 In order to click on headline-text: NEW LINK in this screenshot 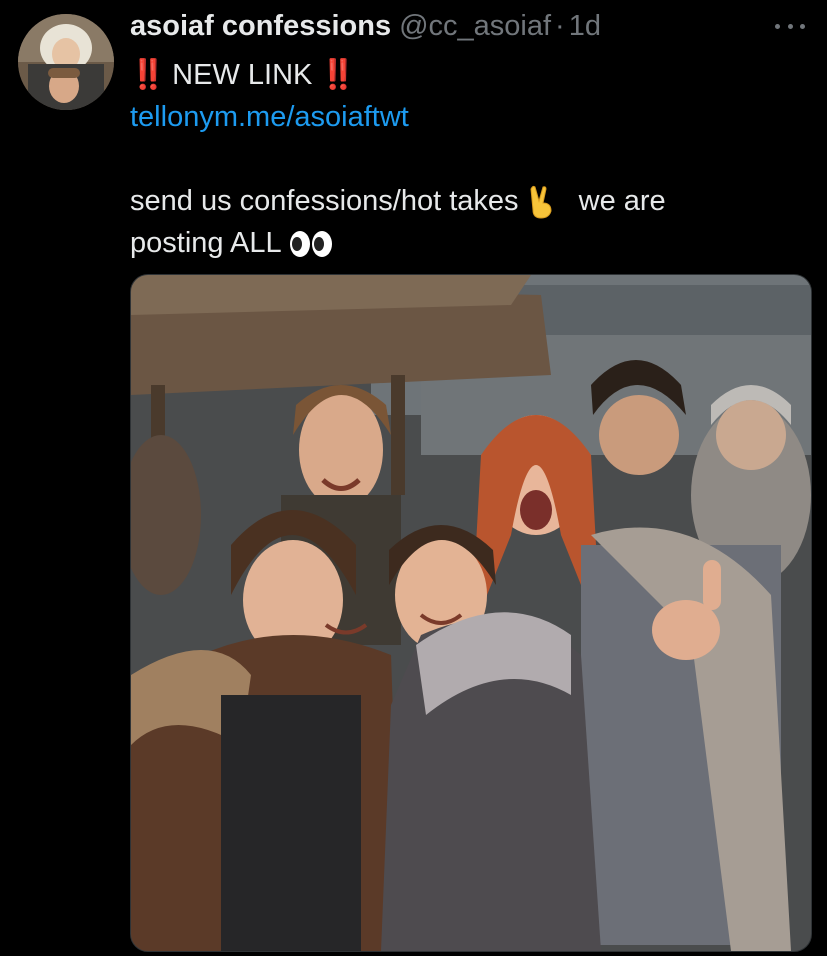, I will do `click(242, 75)`.